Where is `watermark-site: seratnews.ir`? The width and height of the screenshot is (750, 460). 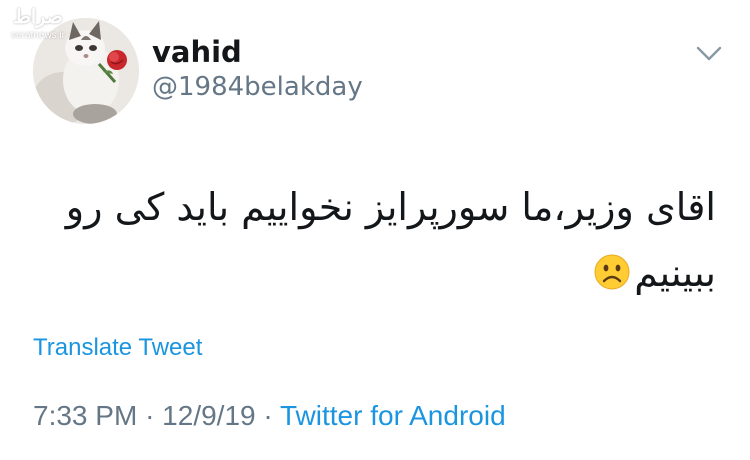 watermark-site: seratnews.ir is located at coordinates (38, 35).